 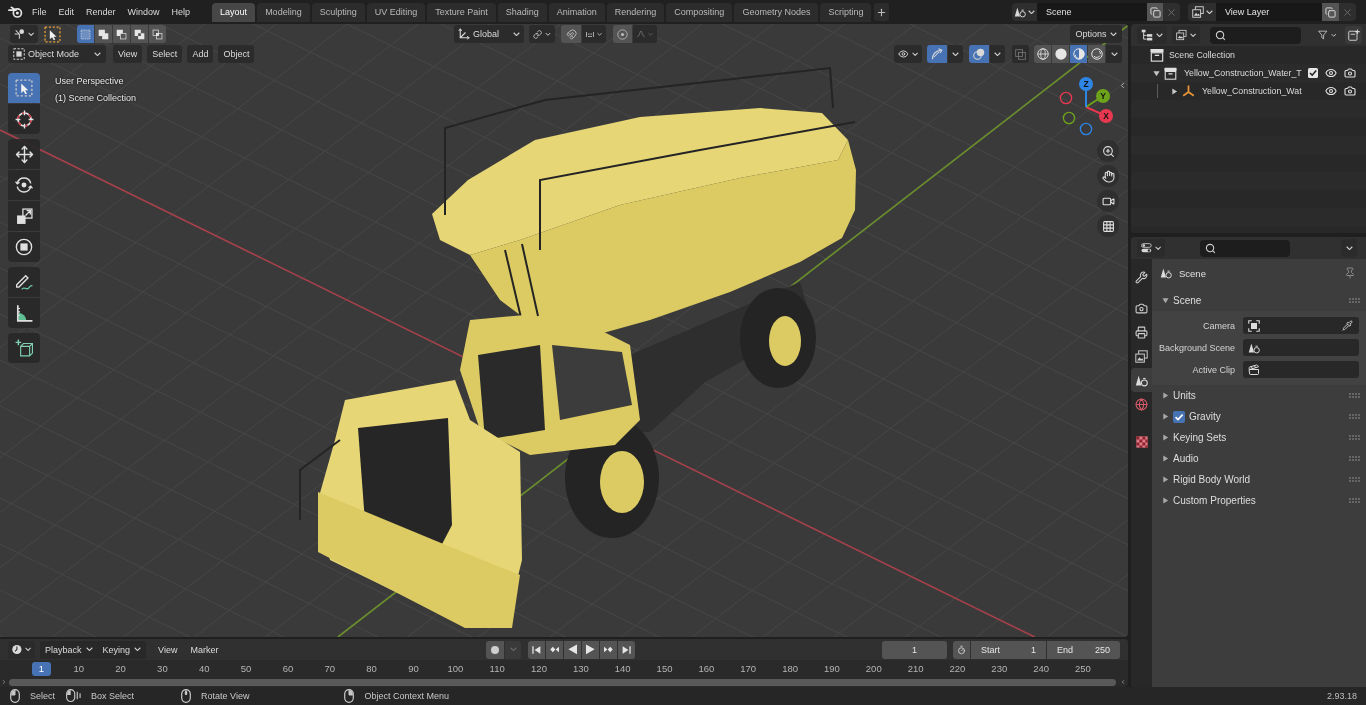 What do you see at coordinates (776, 12) in the screenshot?
I see `workspace-tab: Geometry Nodes` at bounding box center [776, 12].